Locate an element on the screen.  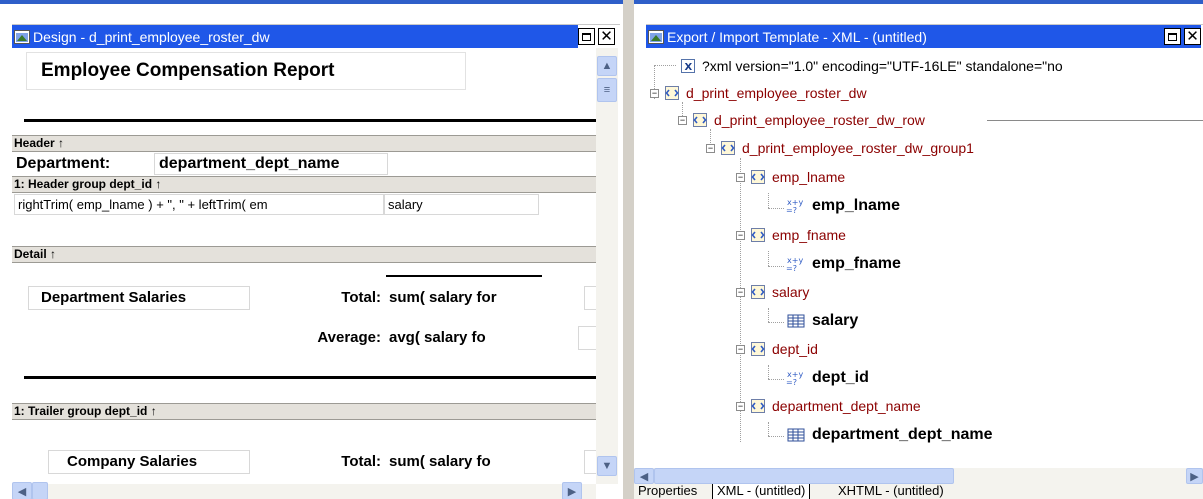
design-title: Design - d_print_employee_roster_dw is located at coordinates (151, 36).